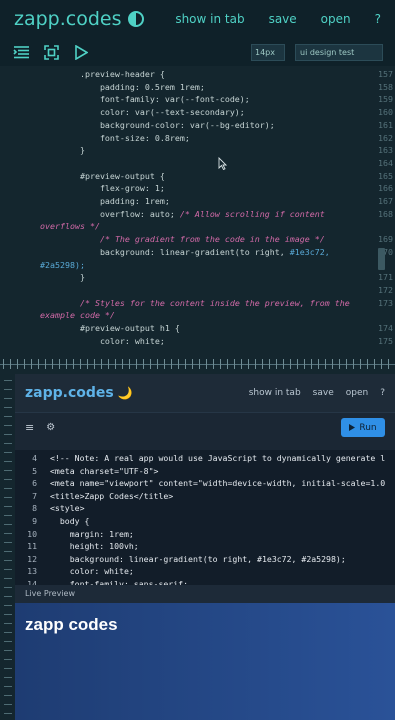 The width and height of the screenshot is (395, 720). I want to click on live-preview-label: Live Preview, so click(205, 594).